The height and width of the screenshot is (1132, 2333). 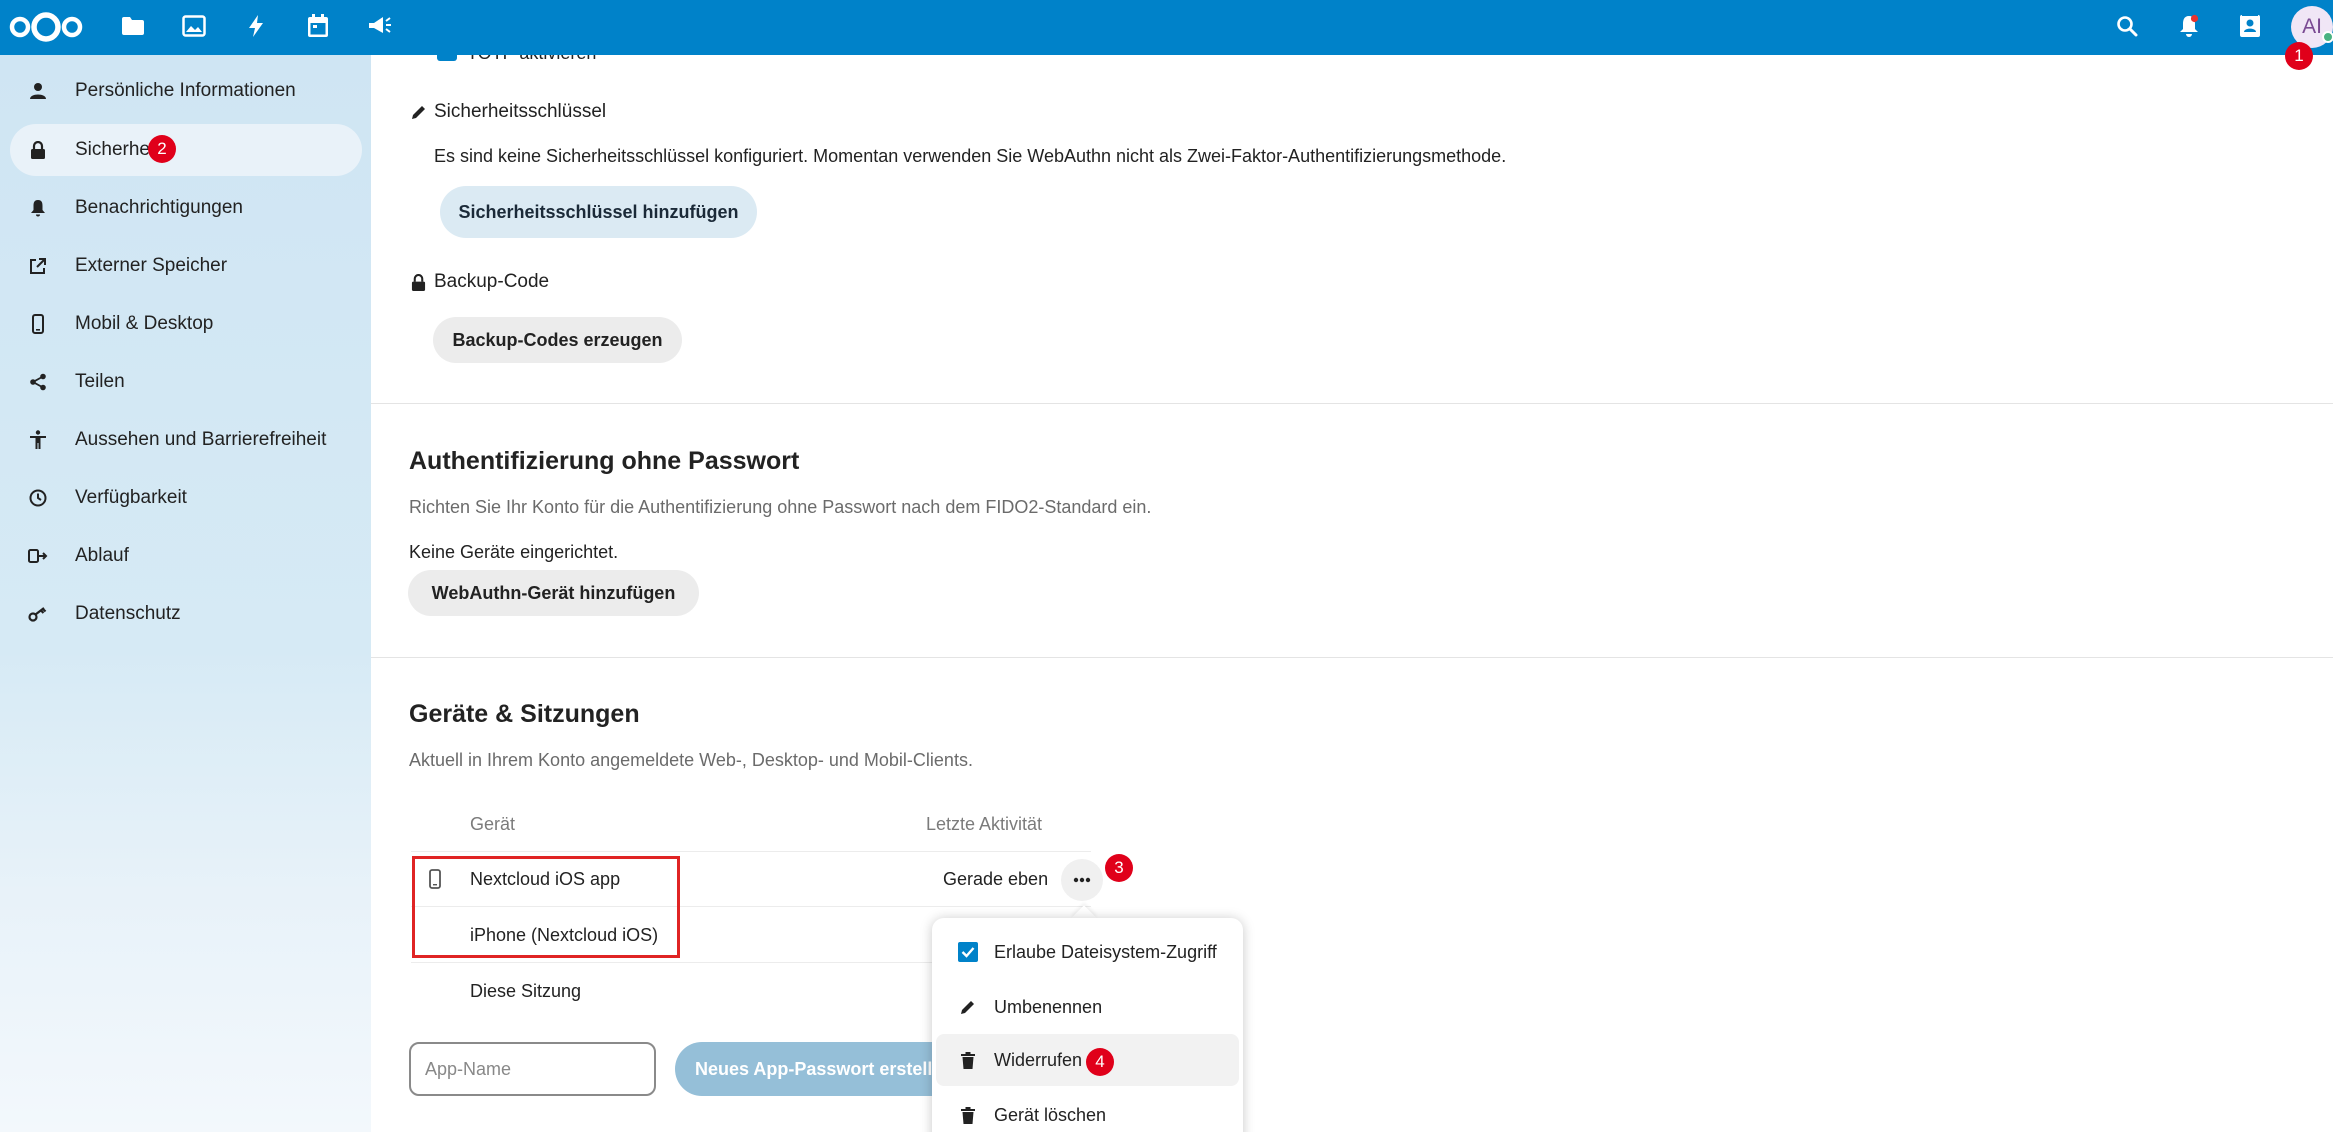 What do you see at coordinates (380, 26) in the screenshot?
I see `announcements-icon` at bounding box center [380, 26].